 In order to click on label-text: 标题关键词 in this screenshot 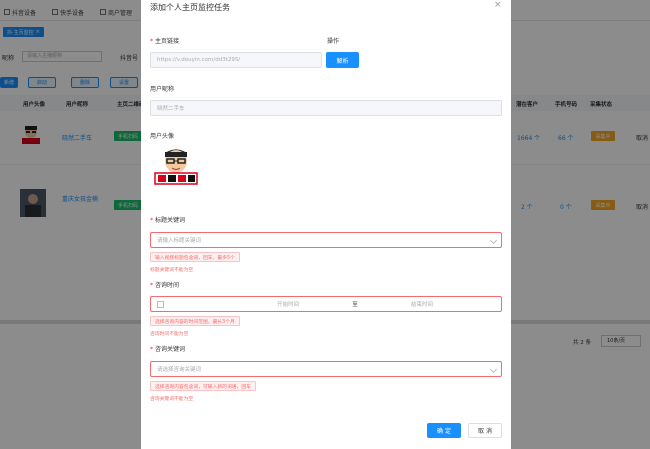, I will do `click(170, 220)`.